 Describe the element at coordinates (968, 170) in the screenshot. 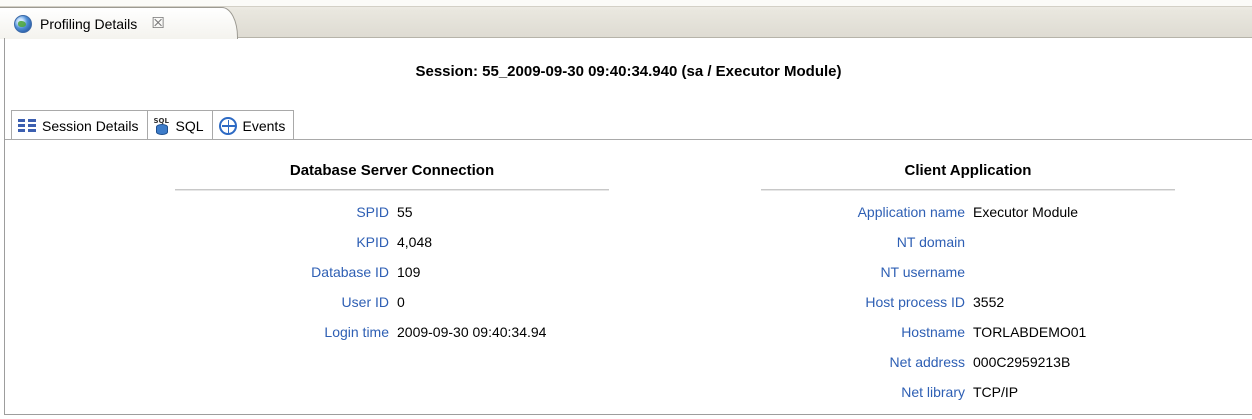

I see `section-title: Client Application` at that location.